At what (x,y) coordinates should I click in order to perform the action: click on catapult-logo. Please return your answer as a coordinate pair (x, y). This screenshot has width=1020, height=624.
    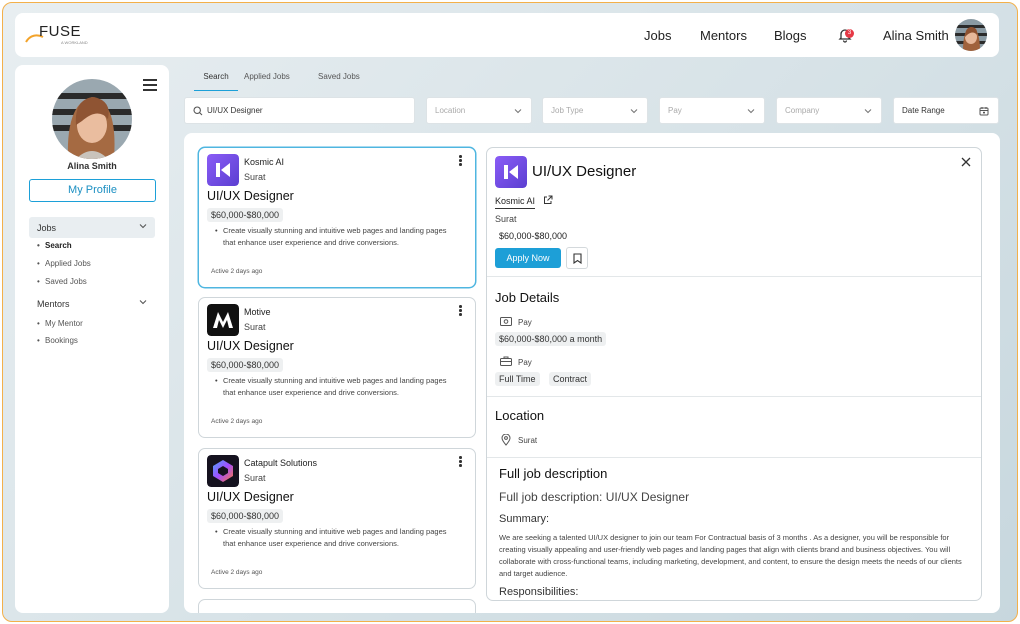
    Looking at the image, I should click on (223, 471).